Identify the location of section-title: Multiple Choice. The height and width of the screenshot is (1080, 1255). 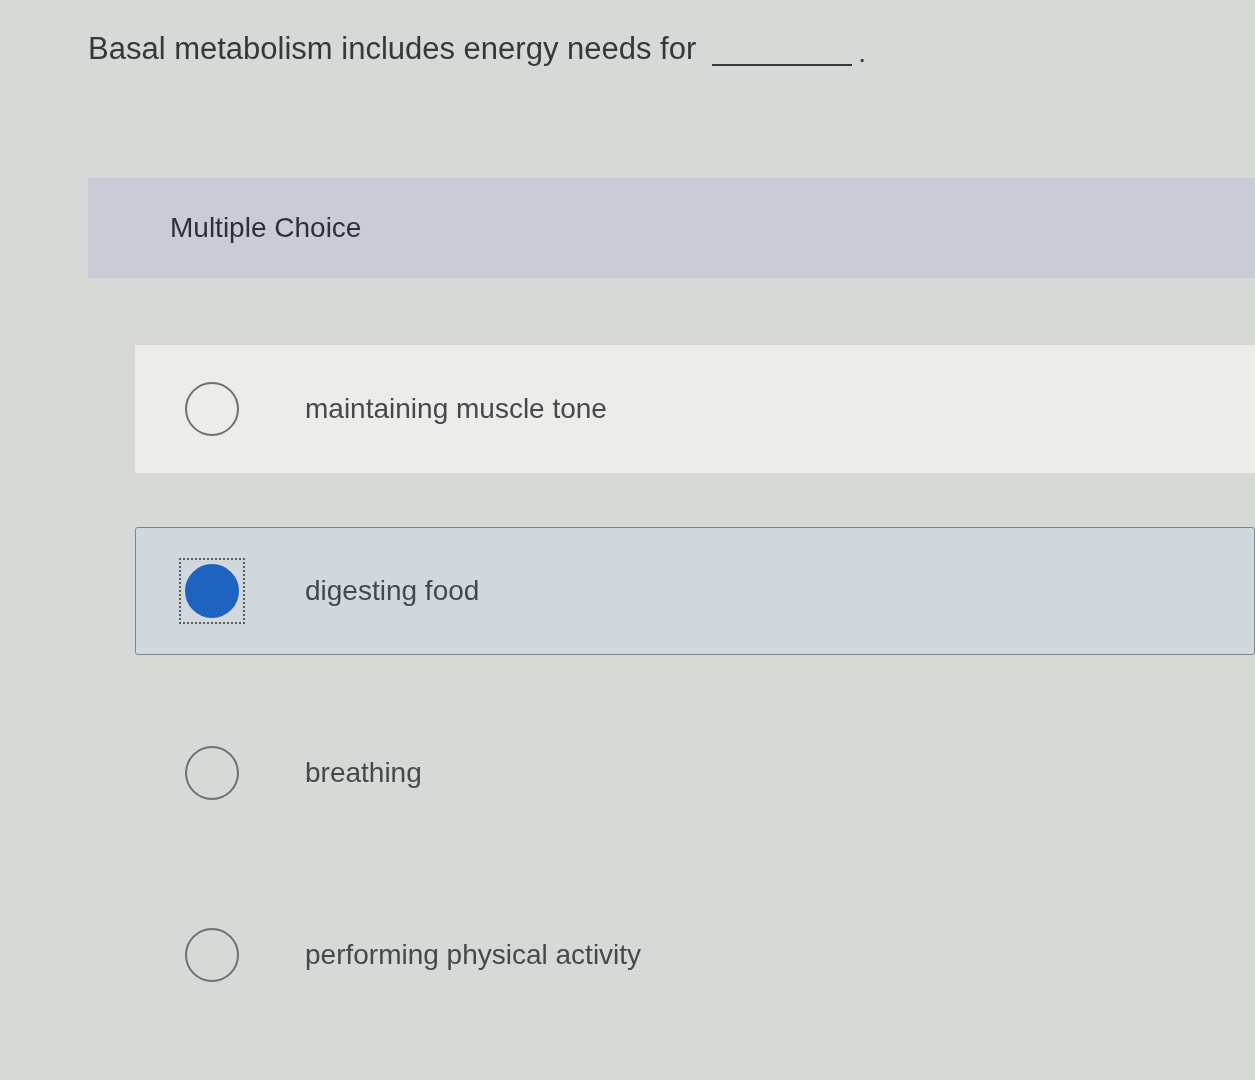
(266, 228).